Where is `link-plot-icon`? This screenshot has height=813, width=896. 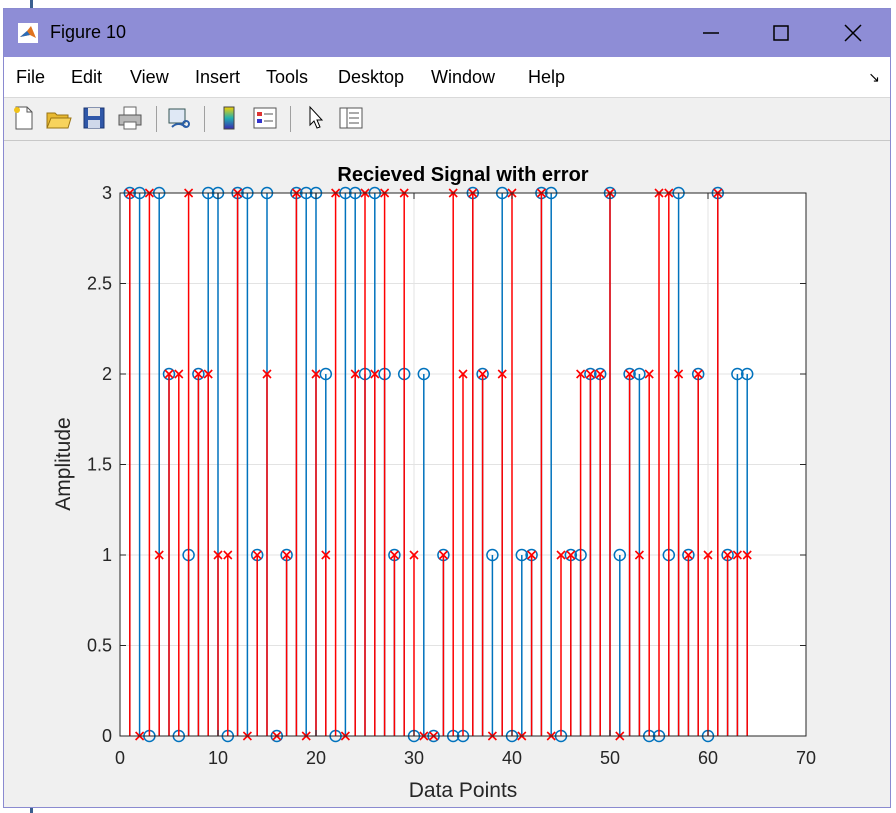
link-plot-icon is located at coordinates (178, 118).